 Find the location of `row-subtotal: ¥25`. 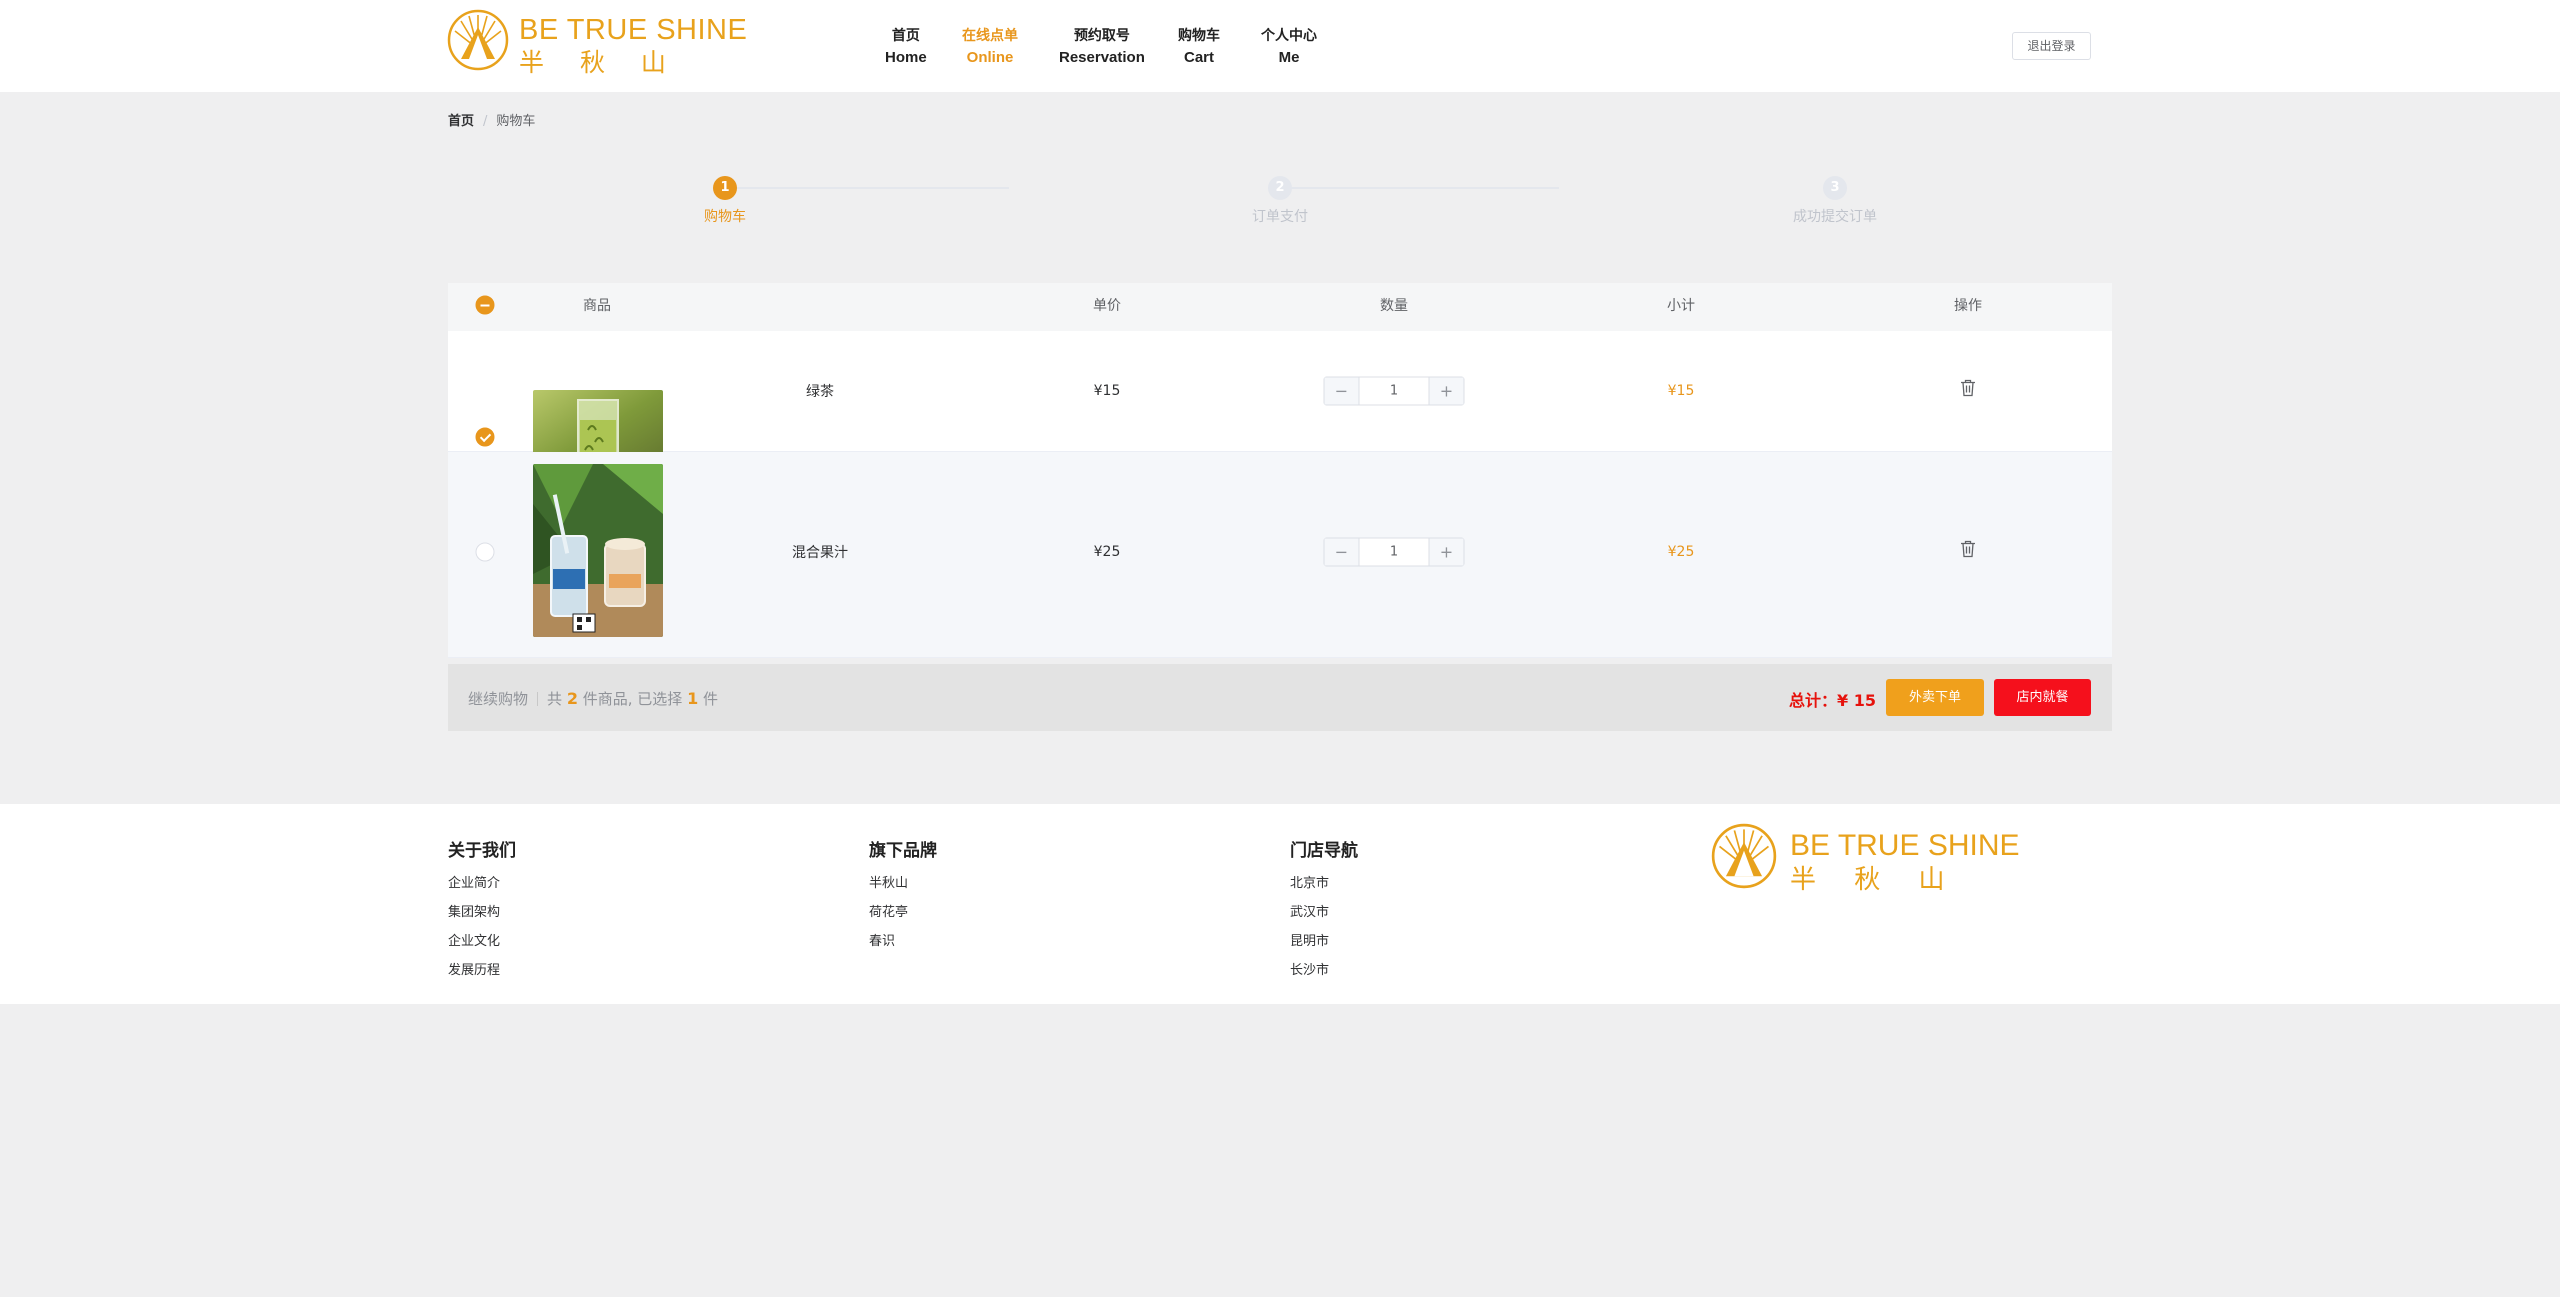

row-subtotal: ¥25 is located at coordinates (1681, 552).